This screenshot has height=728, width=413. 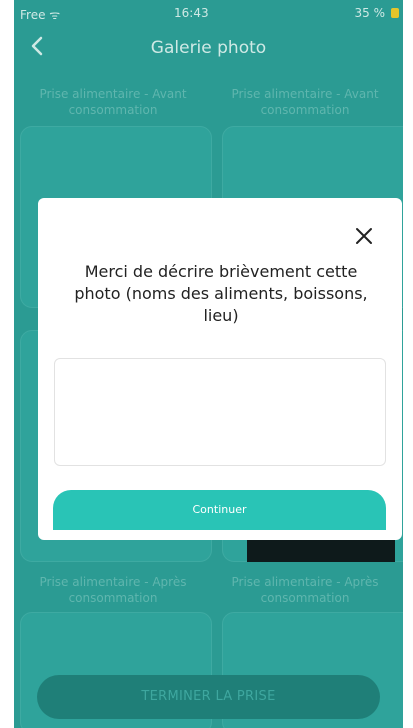 I want to click on header: Galerie photo, so click(x=208, y=48).